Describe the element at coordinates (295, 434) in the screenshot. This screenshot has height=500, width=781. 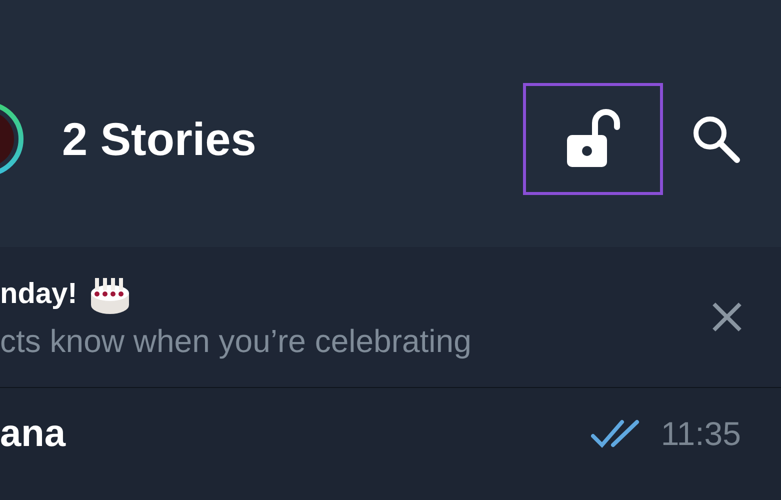
I see `chat-name: ana` at that location.